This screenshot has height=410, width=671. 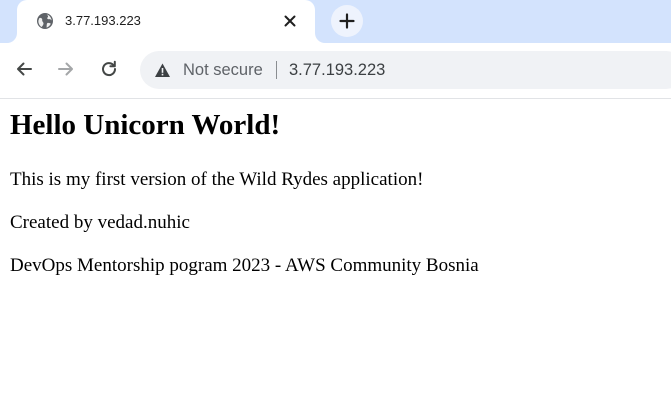 What do you see at coordinates (100, 222) in the screenshot?
I see `paragraph-author: Created by vedad.nuhic` at bounding box center [100, 222].